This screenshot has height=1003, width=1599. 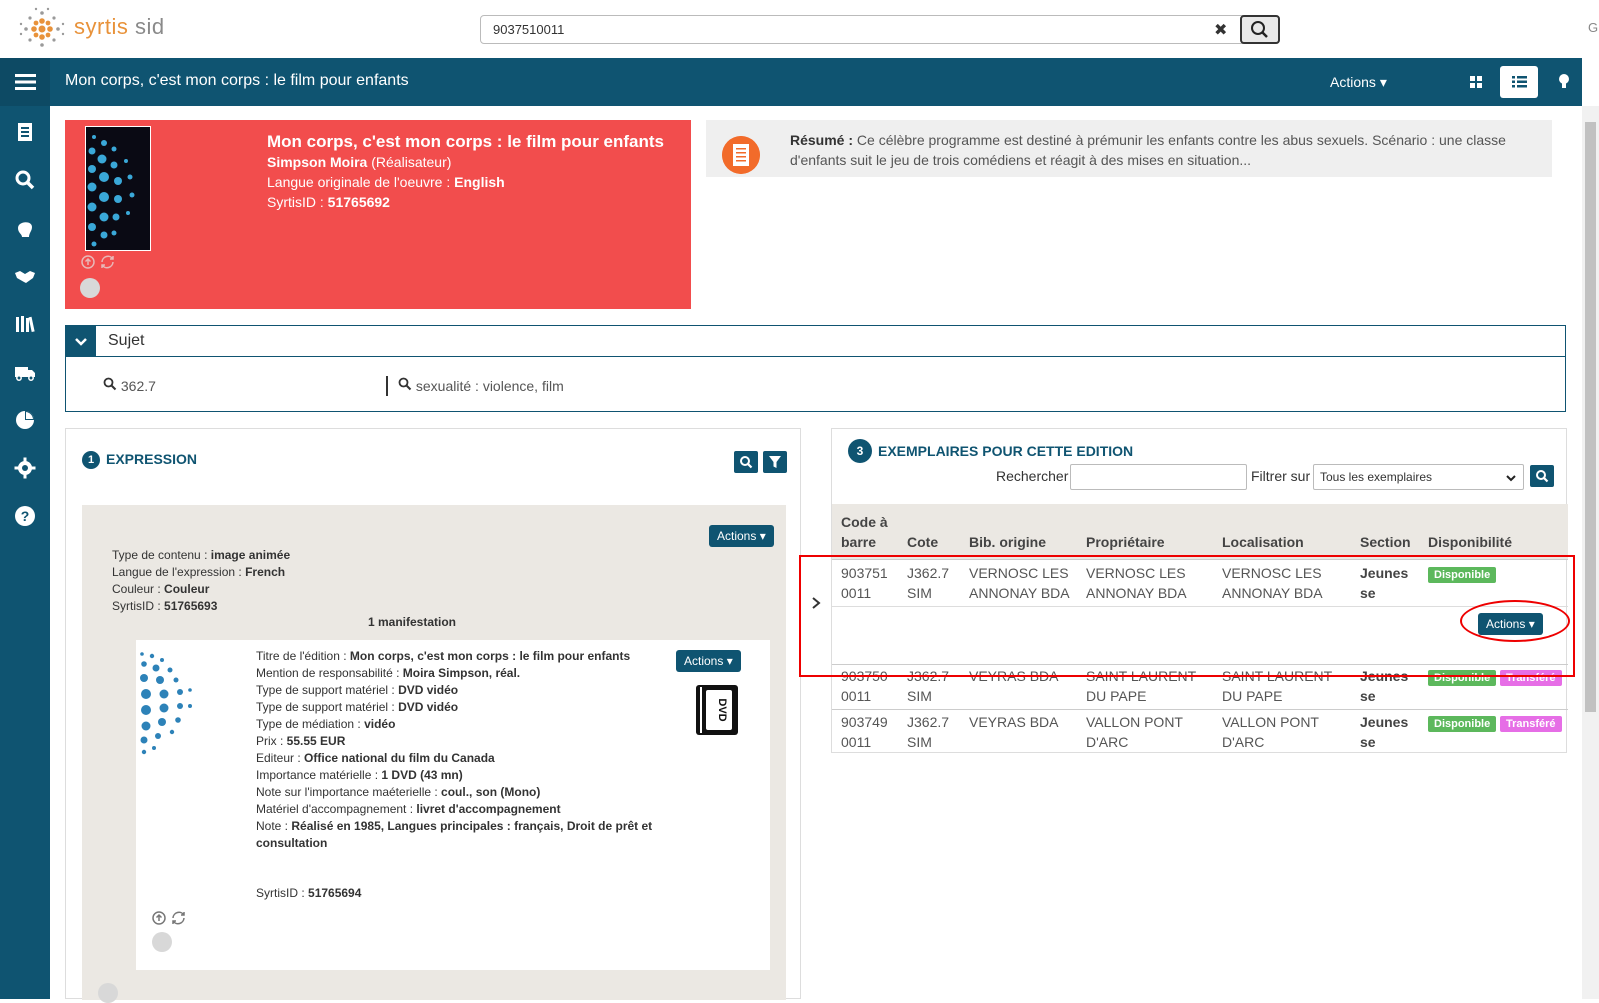 I want to click on document-icon, so click(x=741, y=155).